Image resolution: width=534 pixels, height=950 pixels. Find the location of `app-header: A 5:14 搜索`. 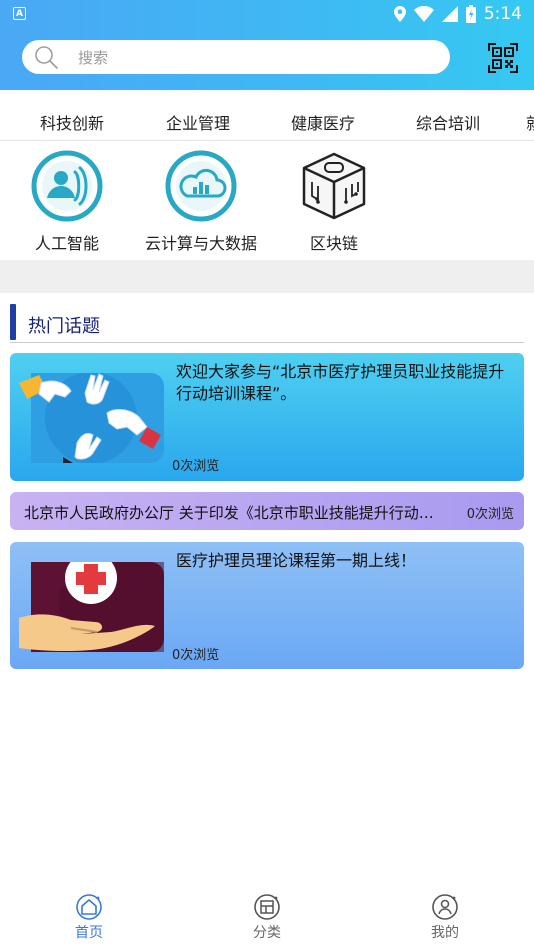

app-header: A 5:14 搜索 is located at coordinates (267, 45).